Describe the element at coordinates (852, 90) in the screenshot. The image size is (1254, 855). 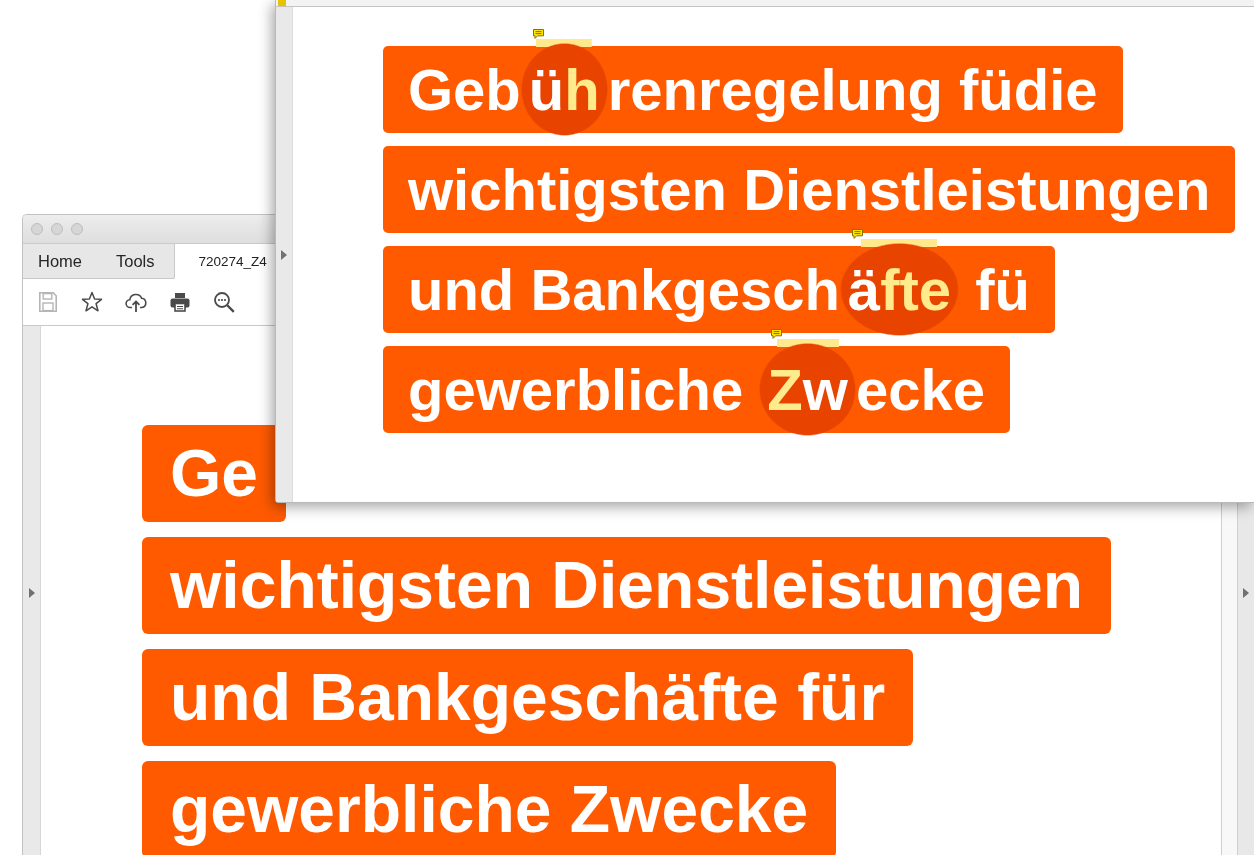
I see `heading-text: renregelung füdie` at that location.